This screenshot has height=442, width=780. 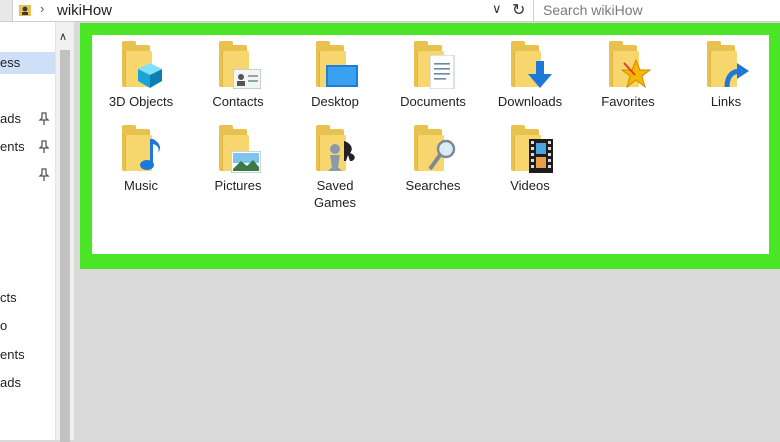 I want to click on sidebar-item-label: o, so click(x=4, y=325).